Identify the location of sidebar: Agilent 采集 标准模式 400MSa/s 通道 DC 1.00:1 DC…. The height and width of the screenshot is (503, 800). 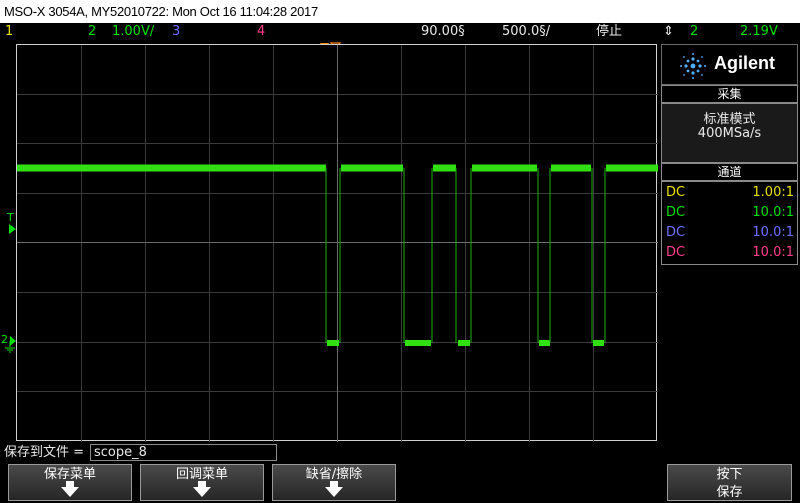
(729, 154).